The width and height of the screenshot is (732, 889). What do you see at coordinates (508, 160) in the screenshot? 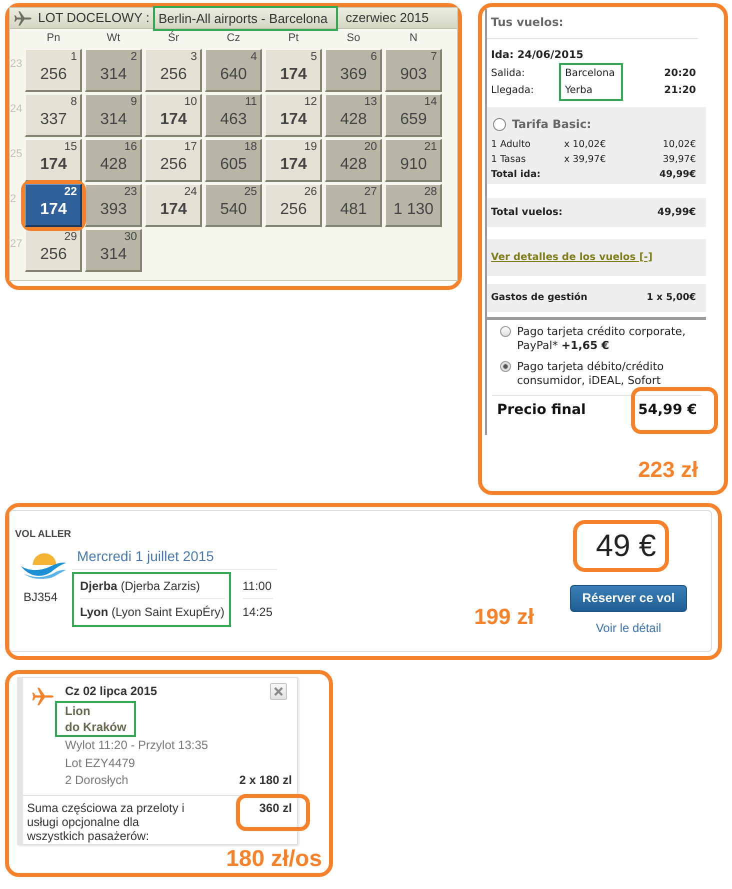
I see `fare-item: 1 Tasas` at bounding box center [508, 160].